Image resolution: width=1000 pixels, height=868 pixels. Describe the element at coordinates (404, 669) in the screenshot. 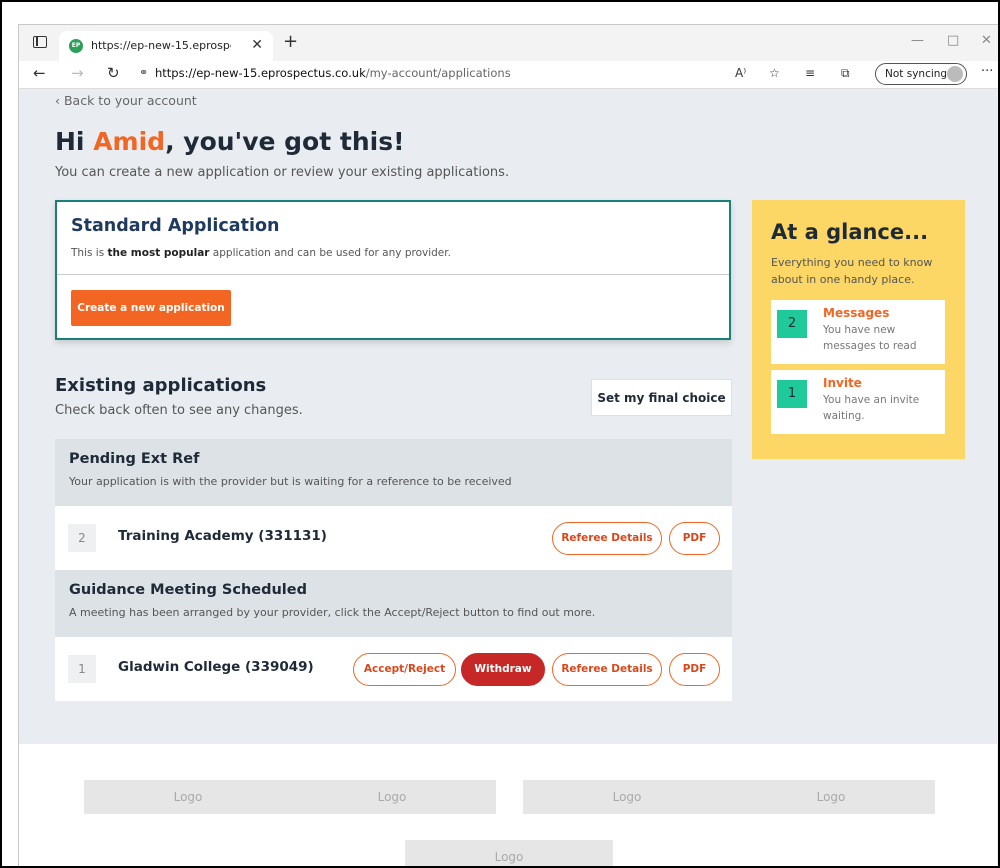

I see `accept-reject-button: Accept/Reject` at that location.